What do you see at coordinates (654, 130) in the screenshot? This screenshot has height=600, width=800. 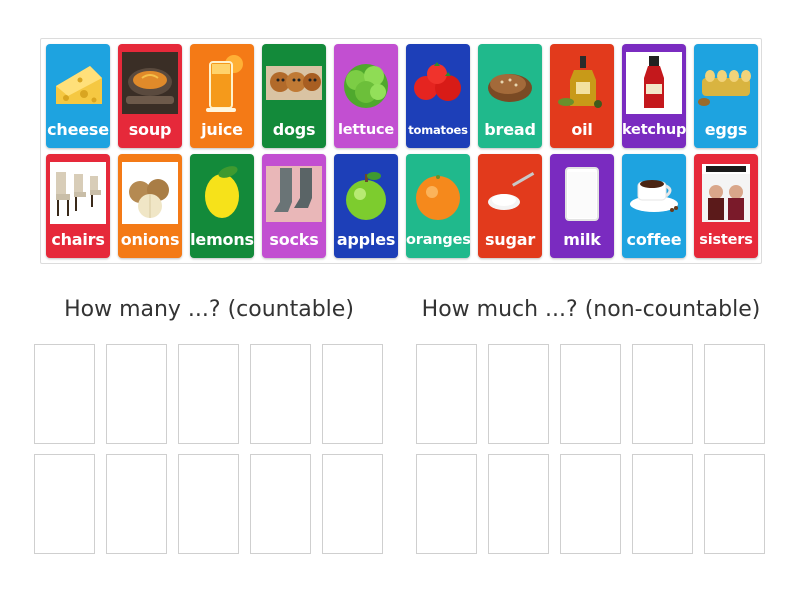 I see `card-label: ketchup` at bounding box center [654, 130].